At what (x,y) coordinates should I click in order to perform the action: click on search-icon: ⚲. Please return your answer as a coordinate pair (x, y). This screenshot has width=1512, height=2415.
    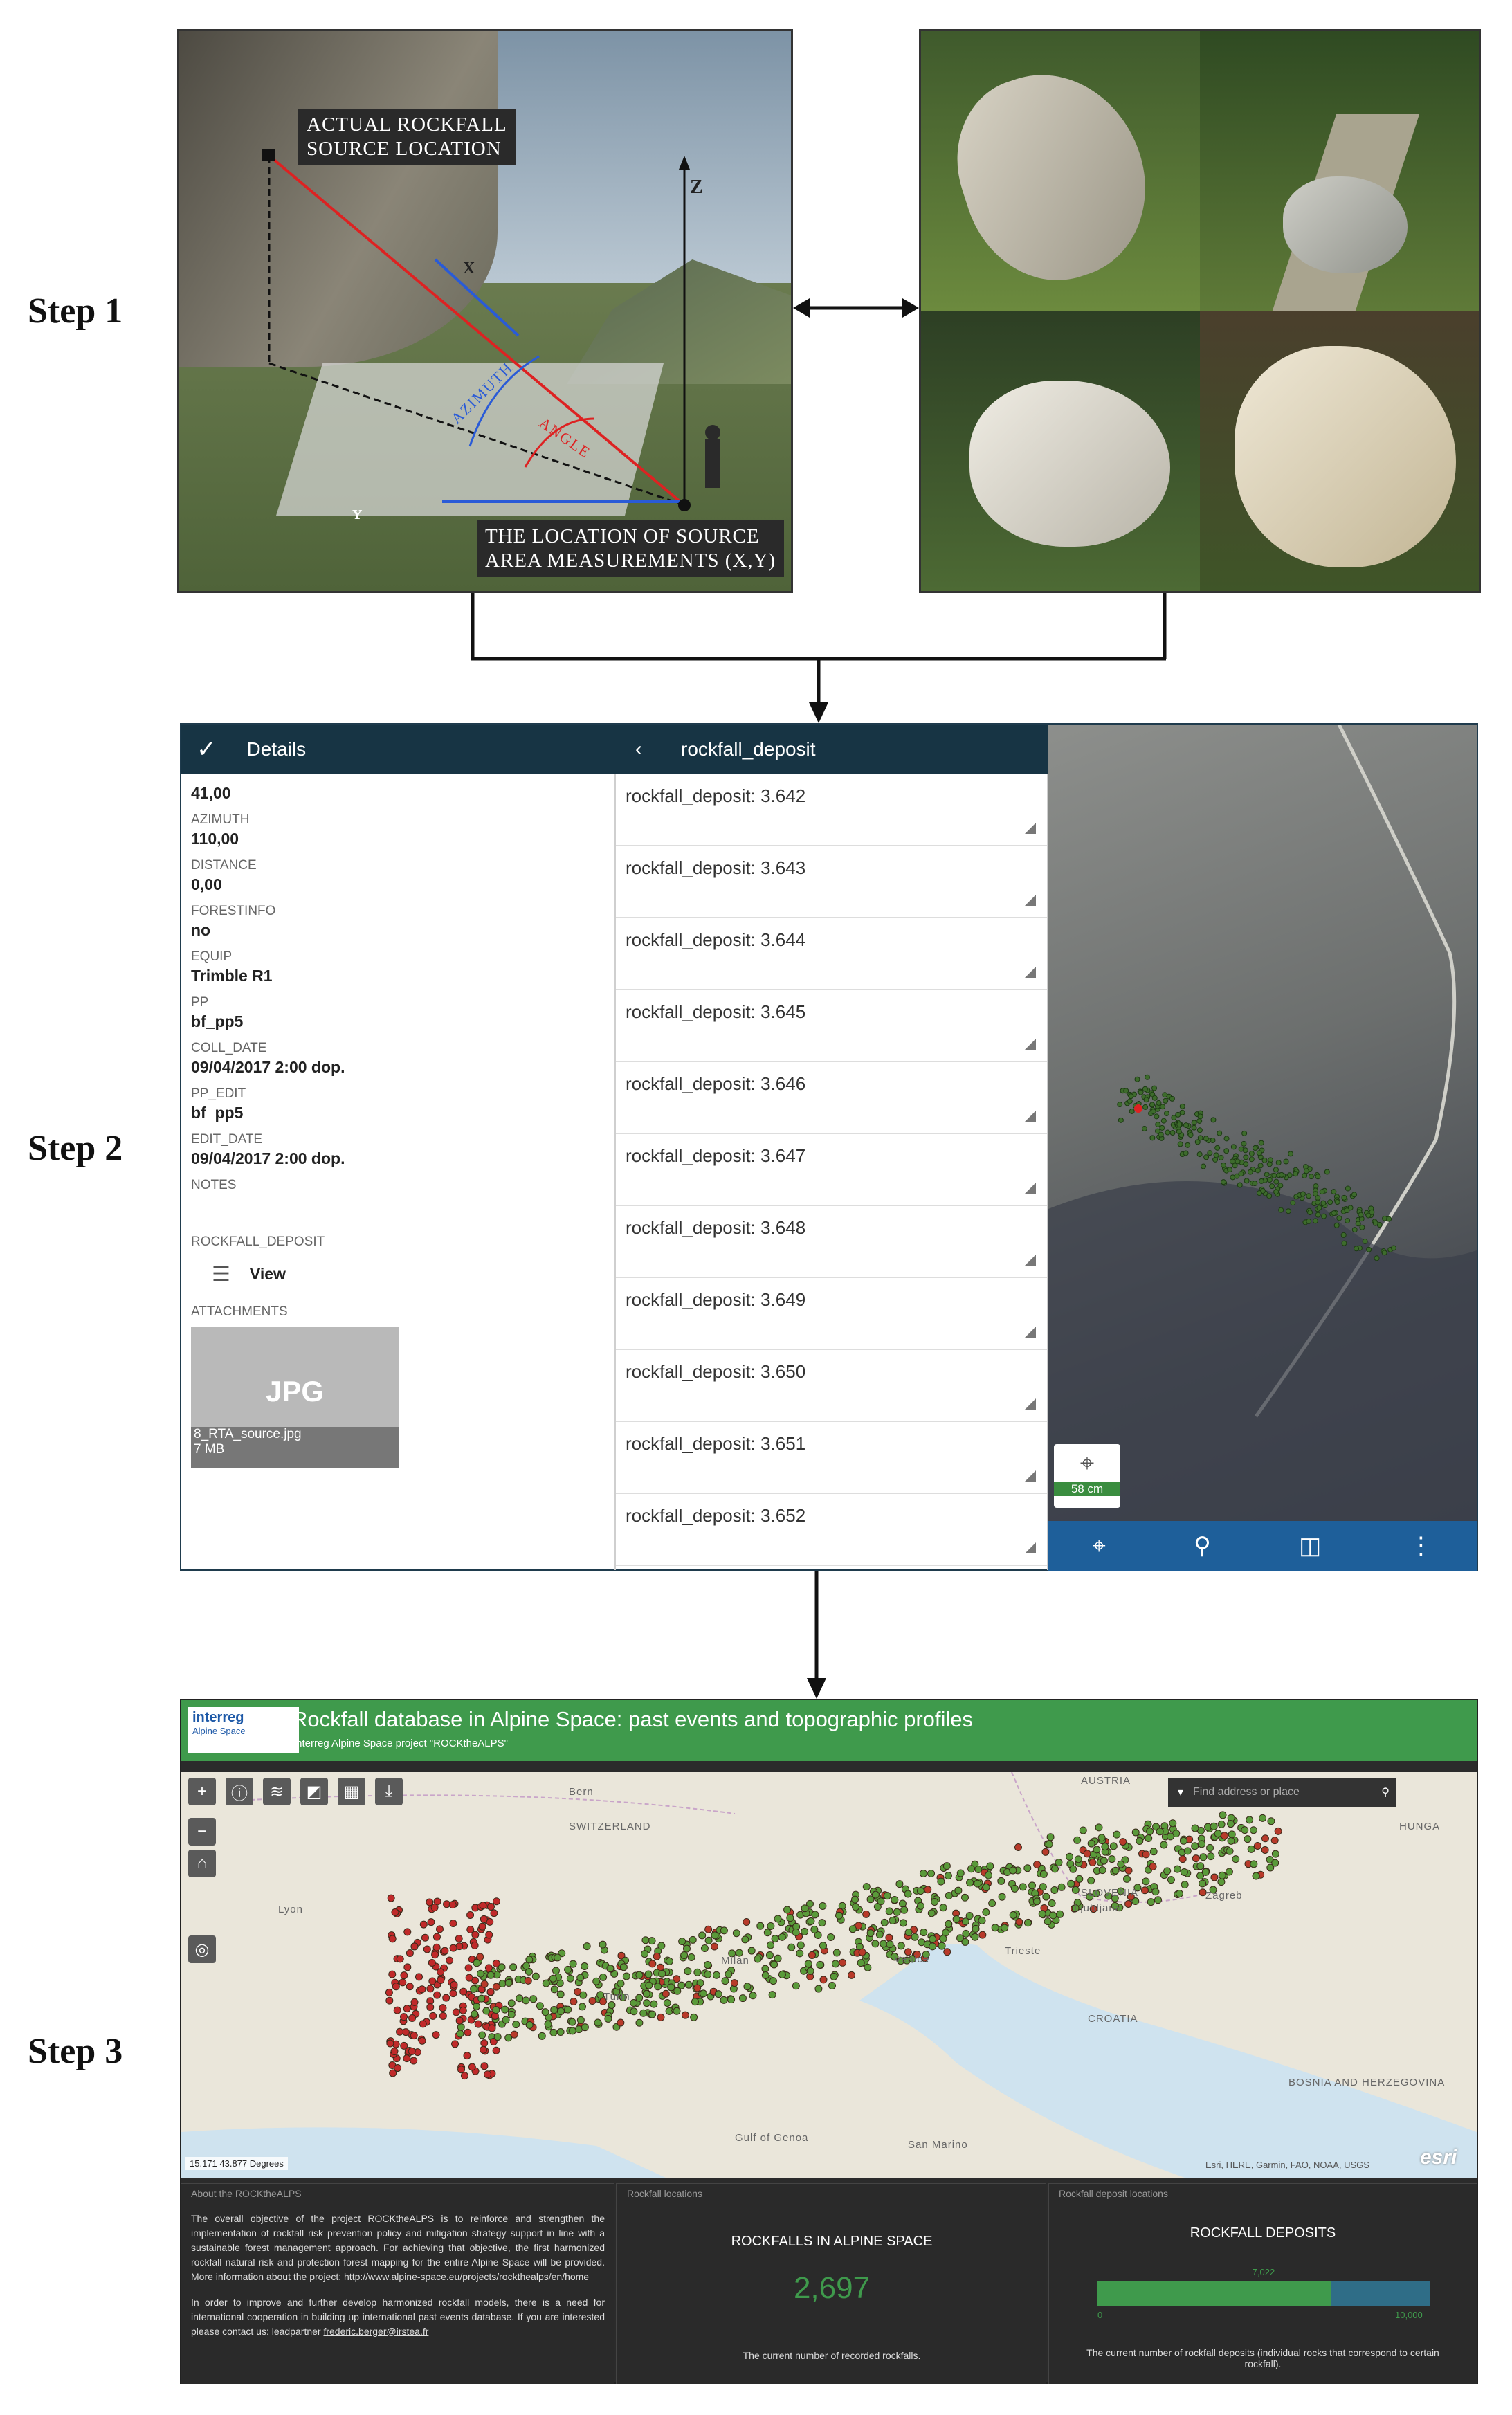
    Looking at the image, I should click on (1202, 1546).